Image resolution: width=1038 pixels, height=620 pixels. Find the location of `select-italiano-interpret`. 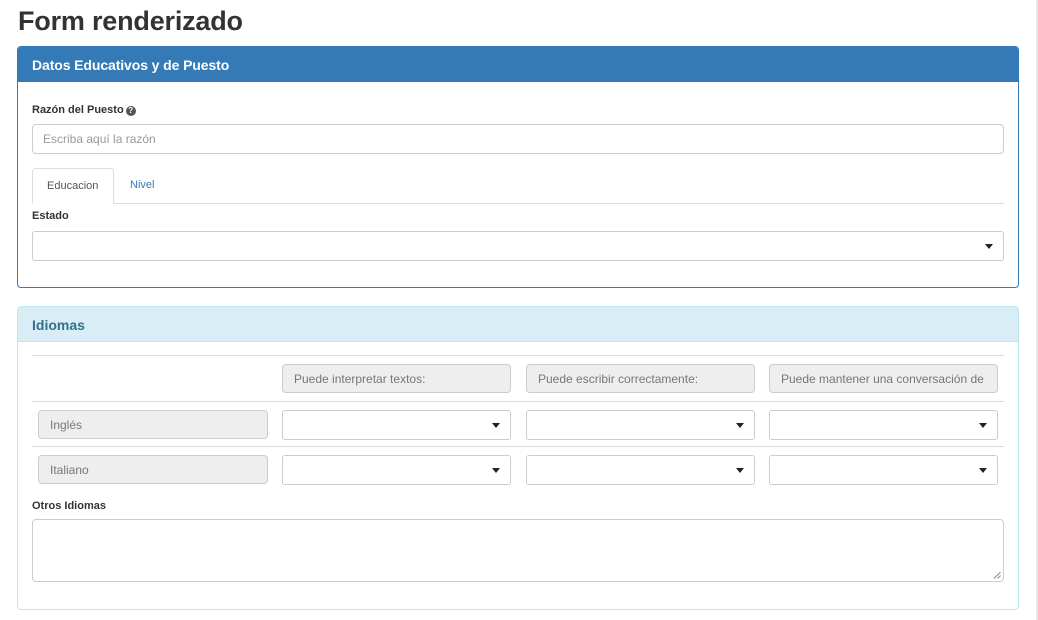

select-italiano-interpret is located at coordinates (396, 470).